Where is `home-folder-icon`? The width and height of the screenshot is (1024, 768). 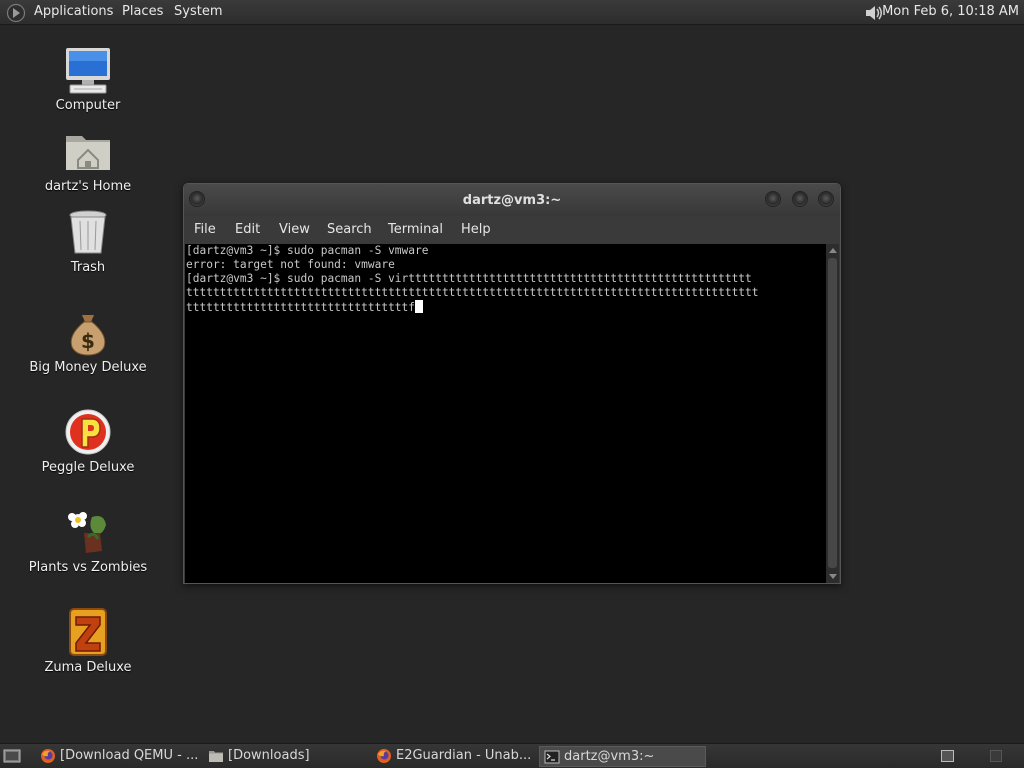 home-folder-icon is located at coordinates (88, 153).